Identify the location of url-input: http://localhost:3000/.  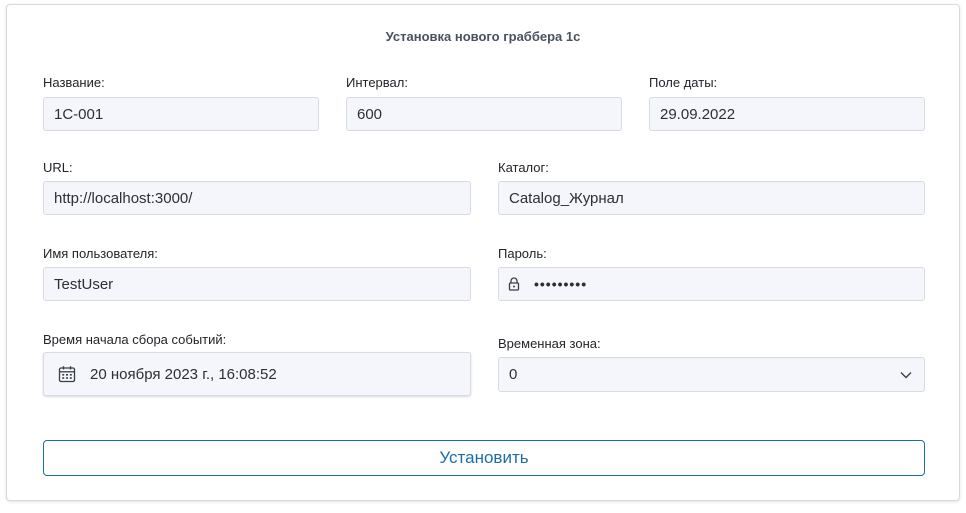
(257, 198).